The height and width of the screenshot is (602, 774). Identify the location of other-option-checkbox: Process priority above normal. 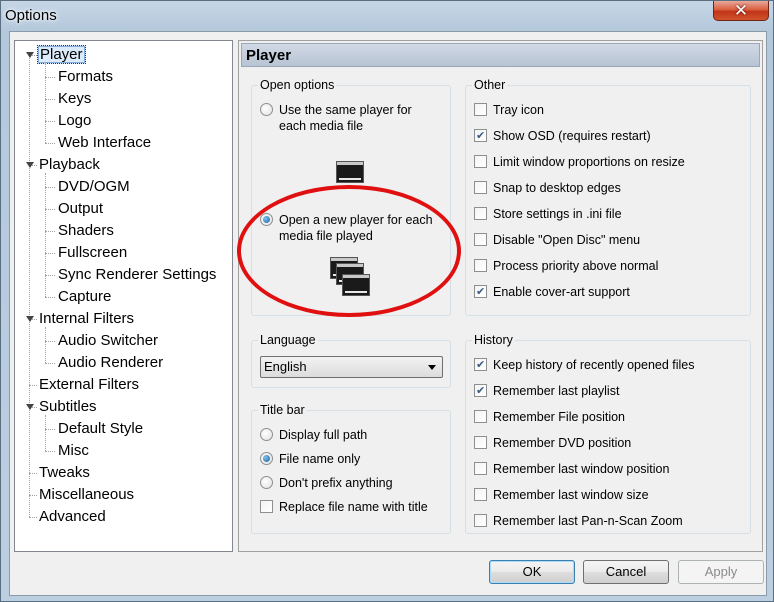
(609, 266).